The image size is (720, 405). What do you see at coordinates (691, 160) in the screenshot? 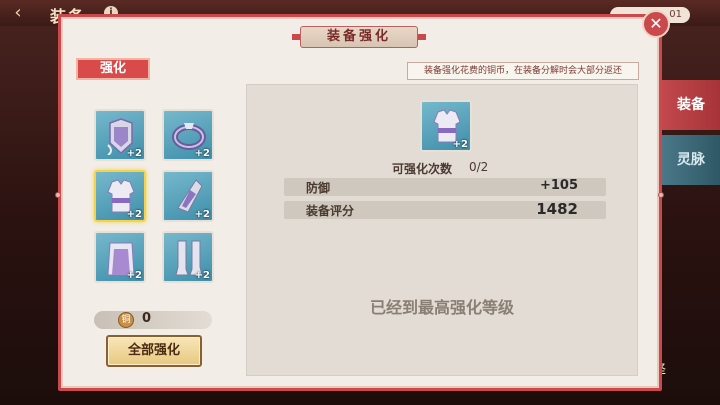
I see `tab-meridian: 灵脉` at bounding box center [691, 160].